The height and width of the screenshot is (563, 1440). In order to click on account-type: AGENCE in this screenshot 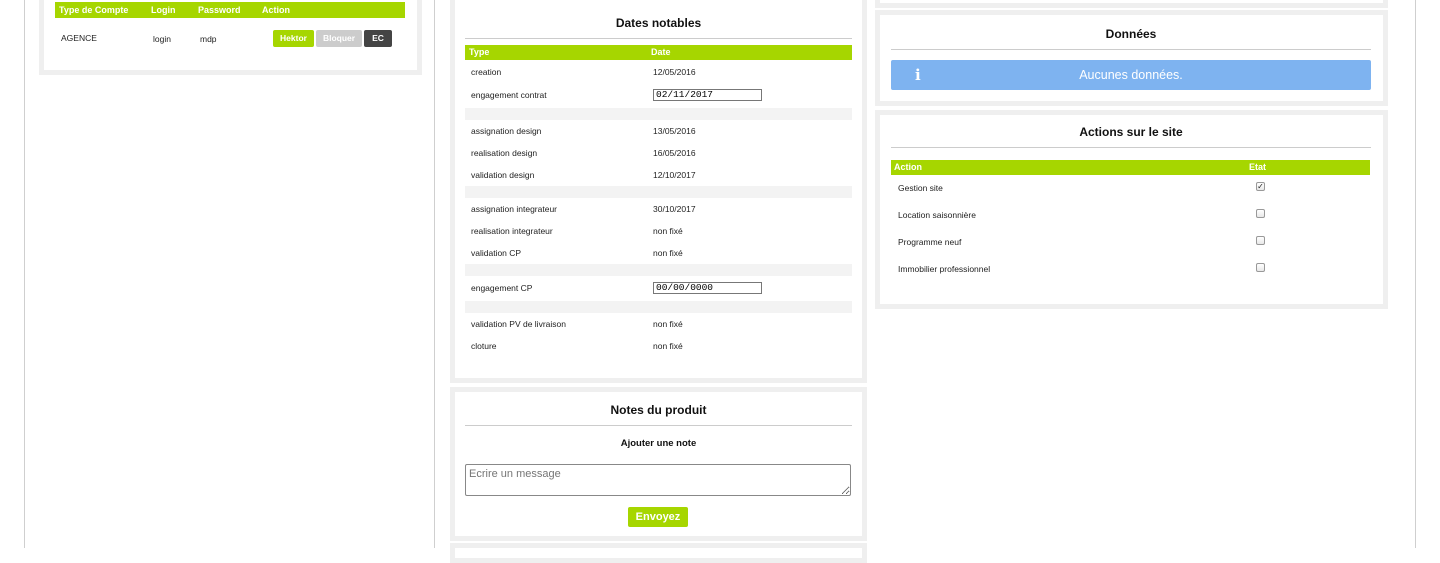, I will do `click(79, 38)`.